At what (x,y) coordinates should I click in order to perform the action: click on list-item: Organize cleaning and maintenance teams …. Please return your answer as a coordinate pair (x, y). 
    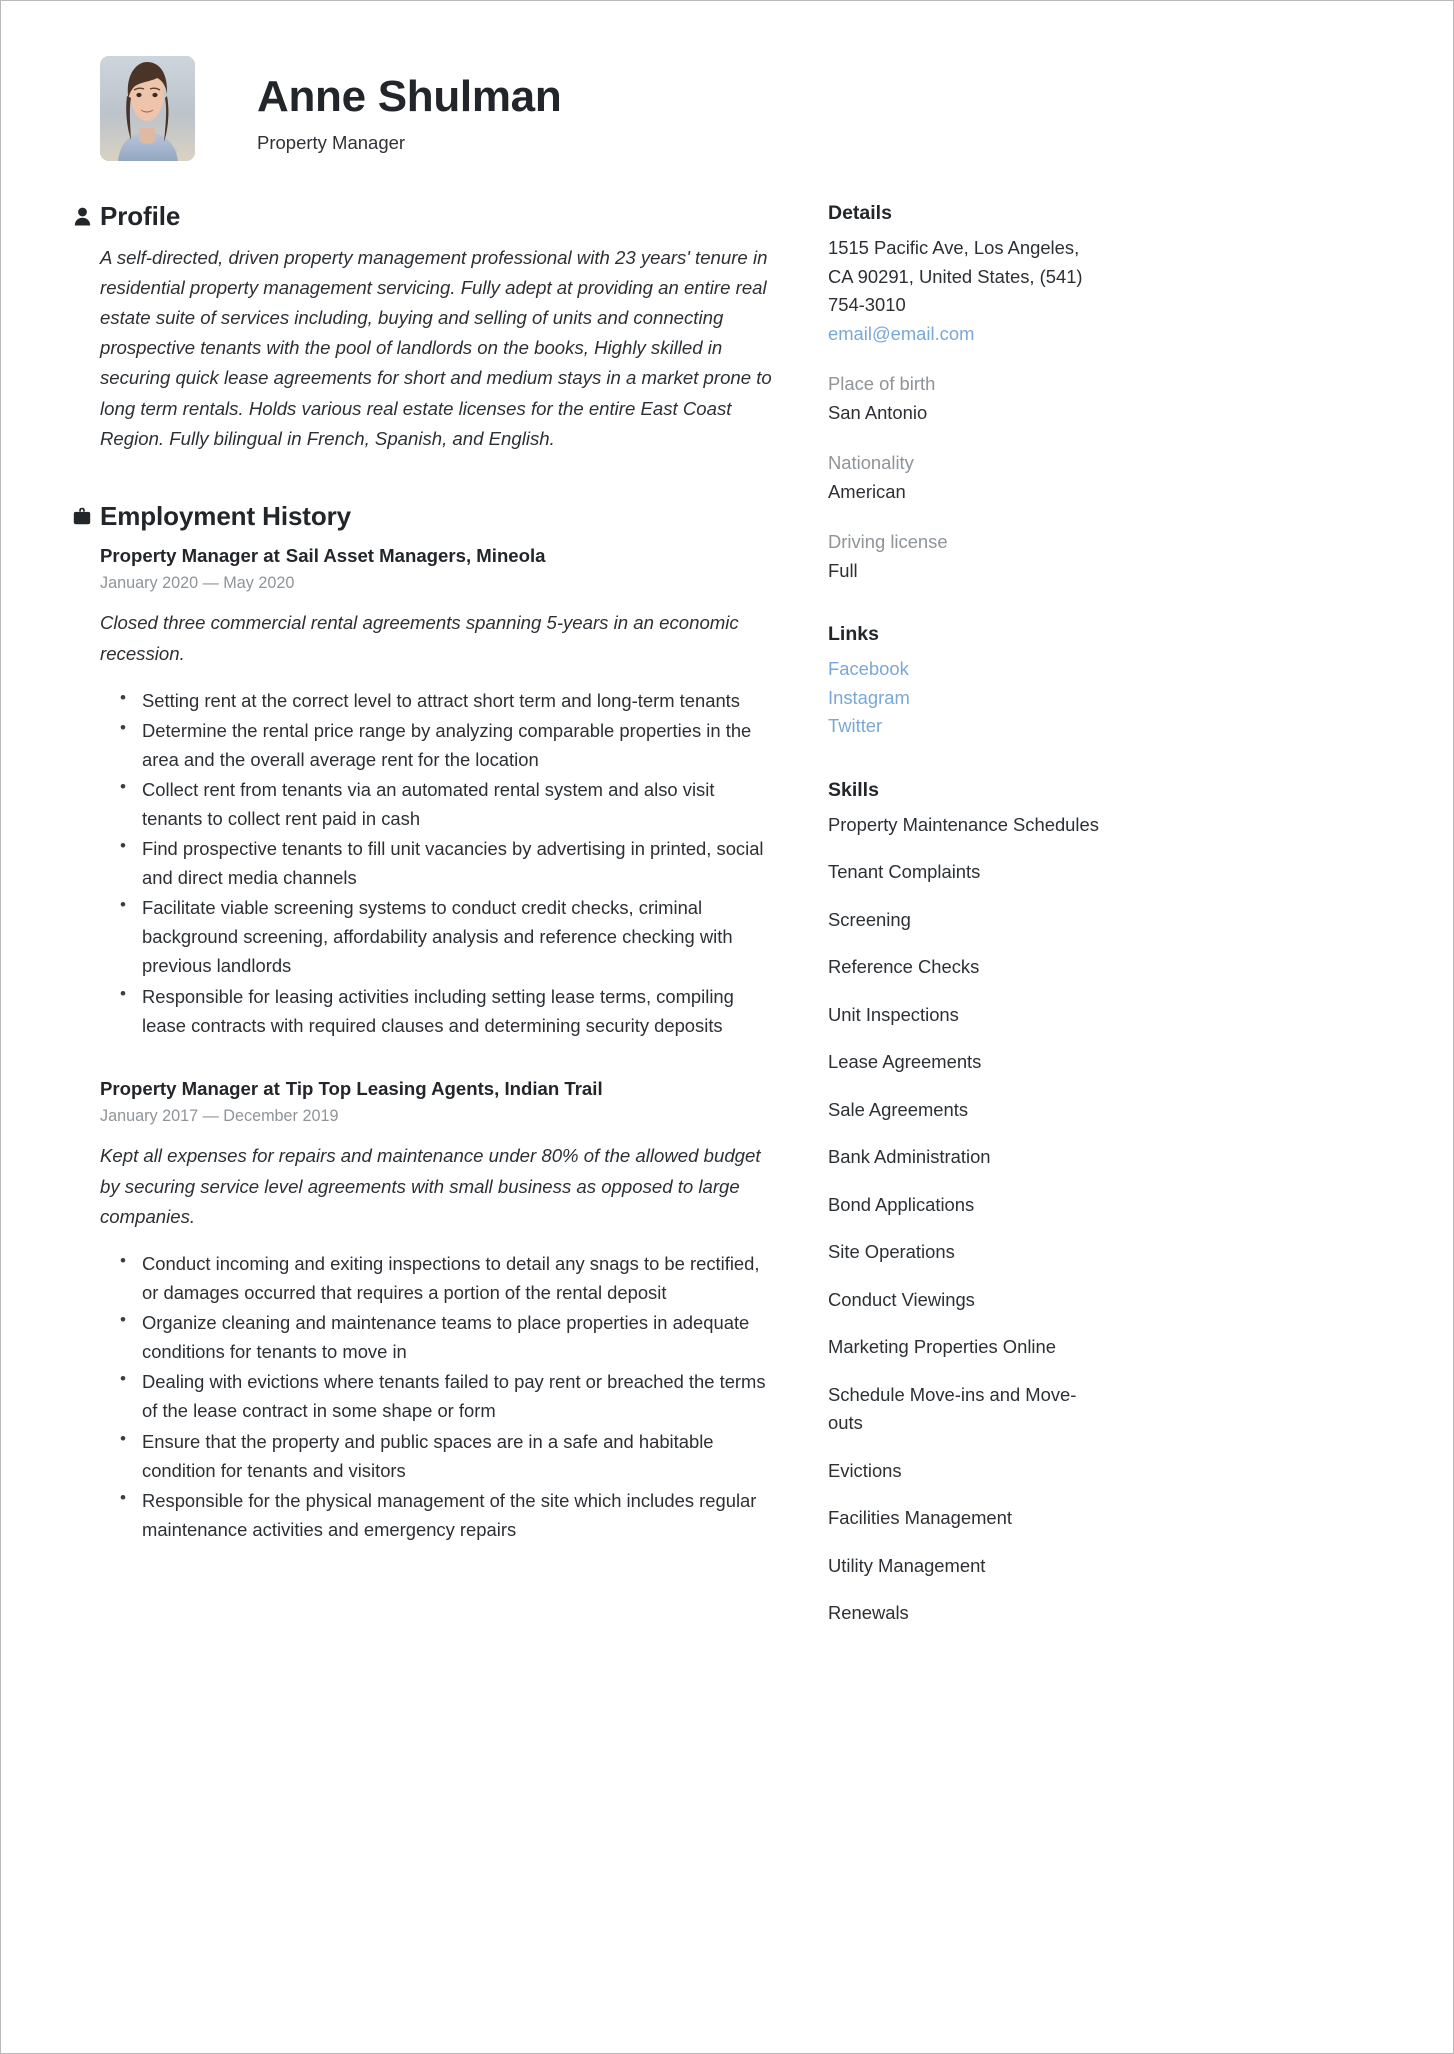
    Looking at the image, I should click on (446, 1336).